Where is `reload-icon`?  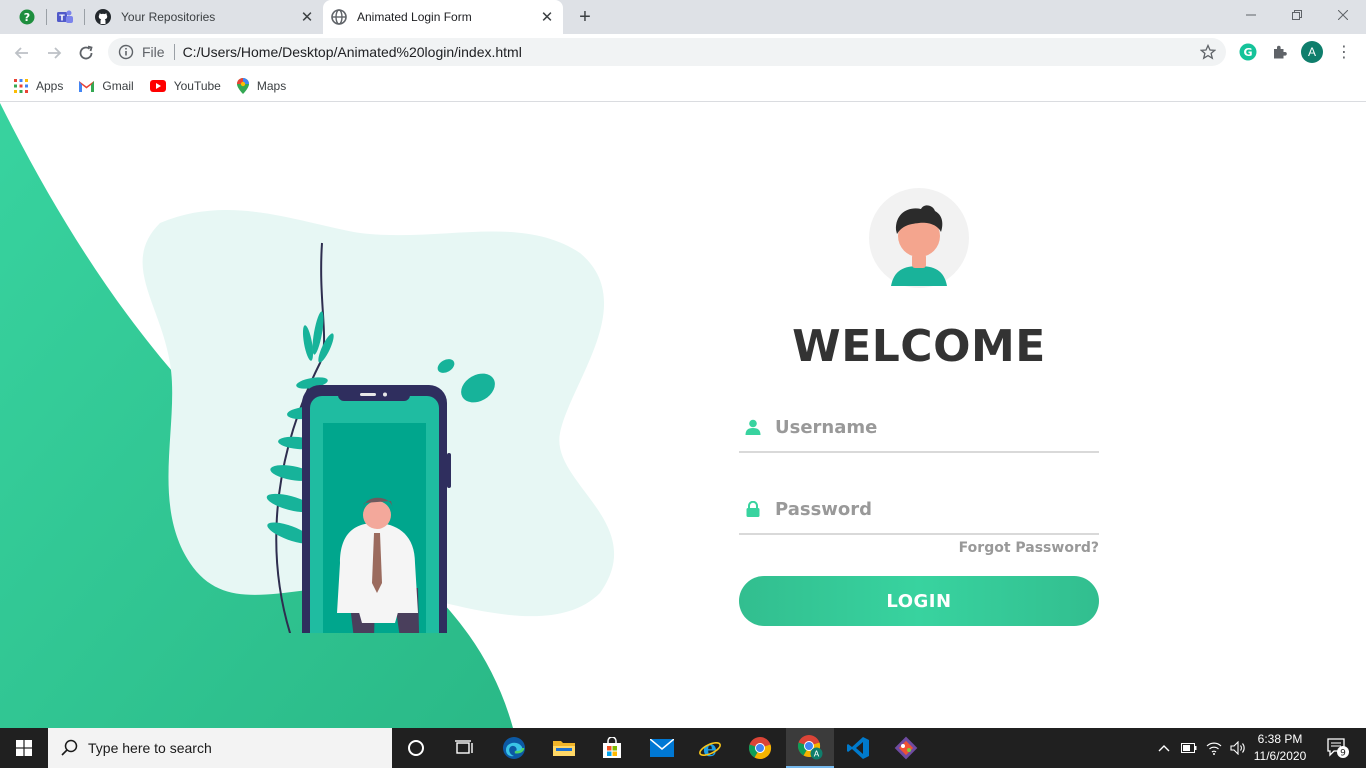 reload-icon is located at coordinates (86, 52).